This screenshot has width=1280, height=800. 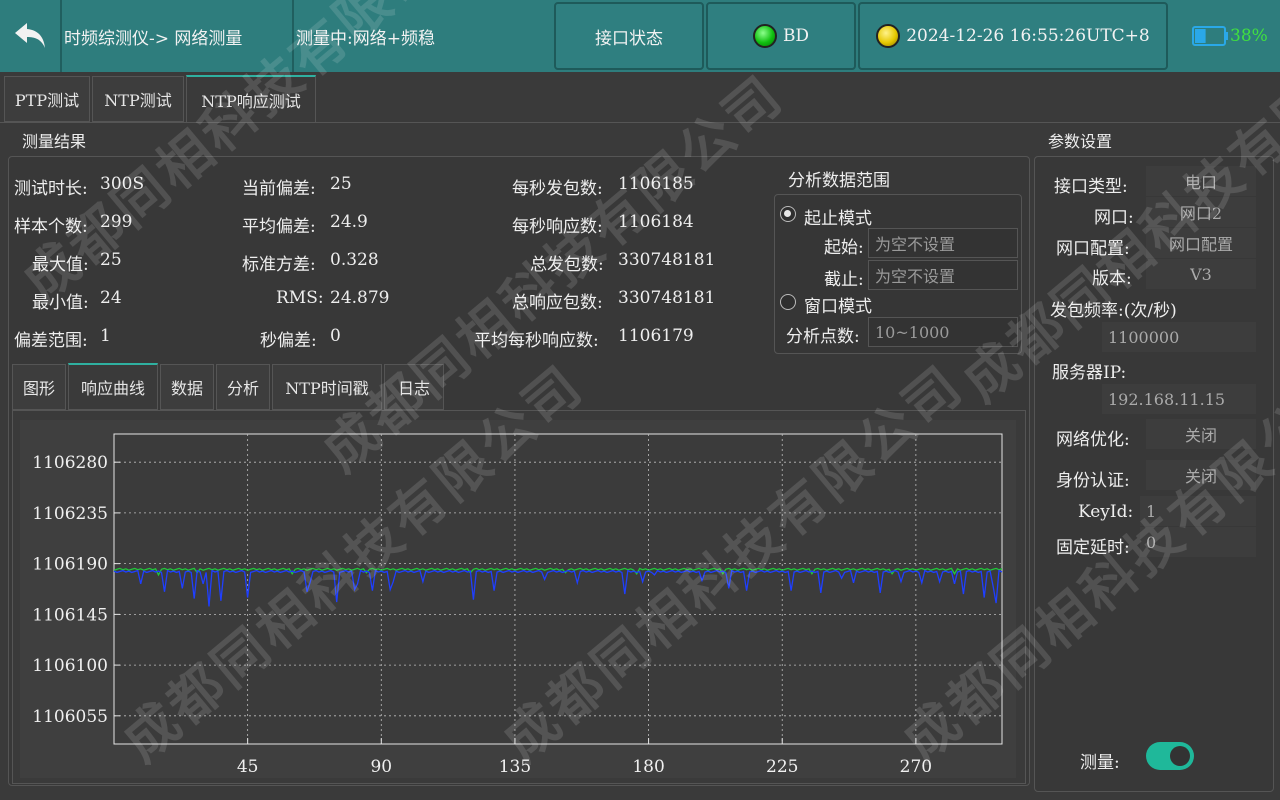 I want to click on iface-type-select: 电口, so click(x=1201, y=181).